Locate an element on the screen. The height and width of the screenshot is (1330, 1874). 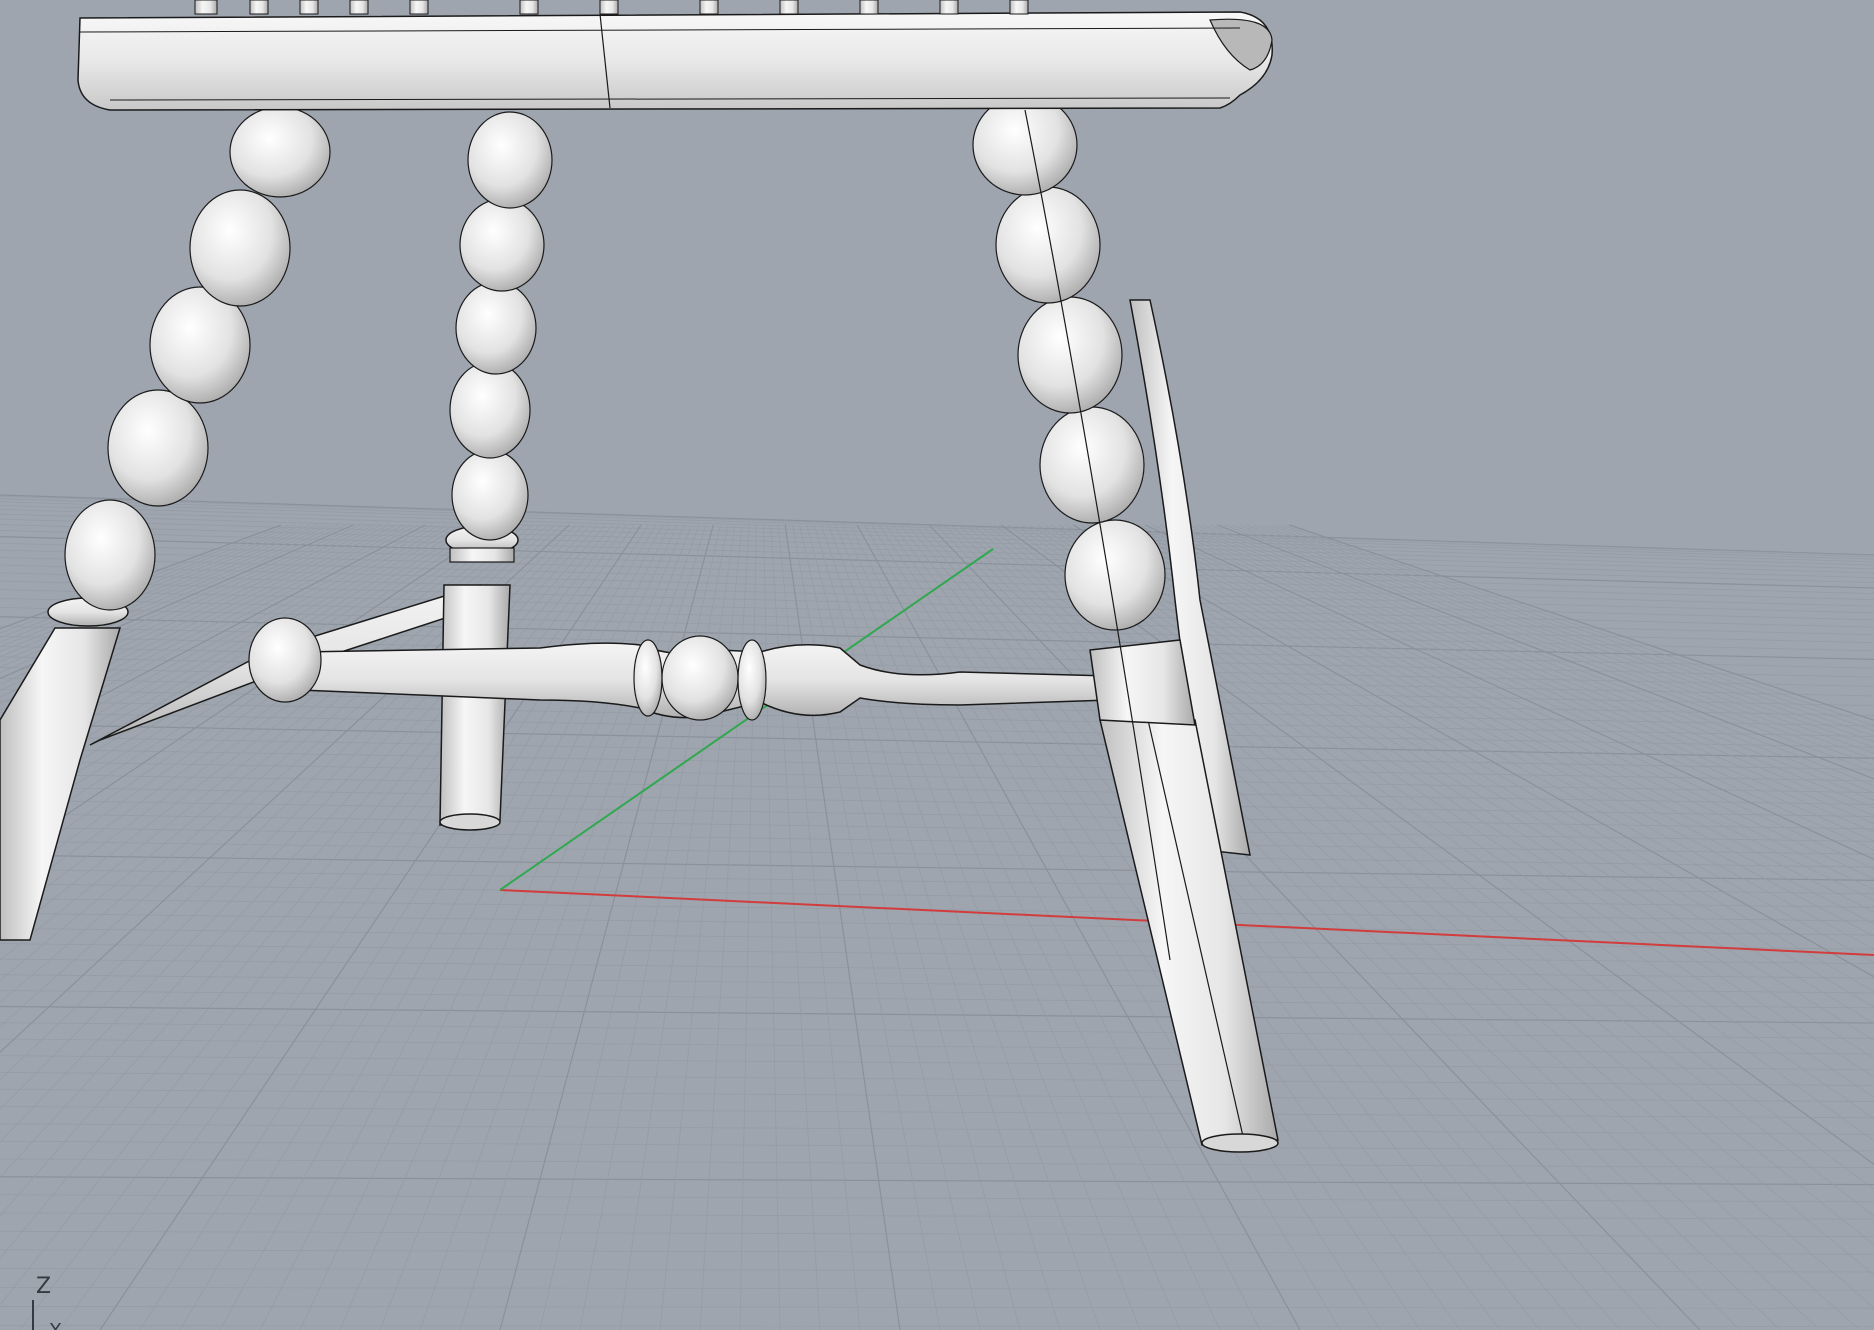
stretcher-left-joint is located at coordinates (285, 660).